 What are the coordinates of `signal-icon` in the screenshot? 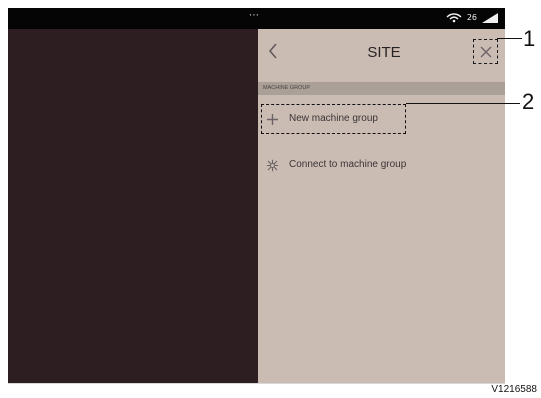 It's located at (490, 18).